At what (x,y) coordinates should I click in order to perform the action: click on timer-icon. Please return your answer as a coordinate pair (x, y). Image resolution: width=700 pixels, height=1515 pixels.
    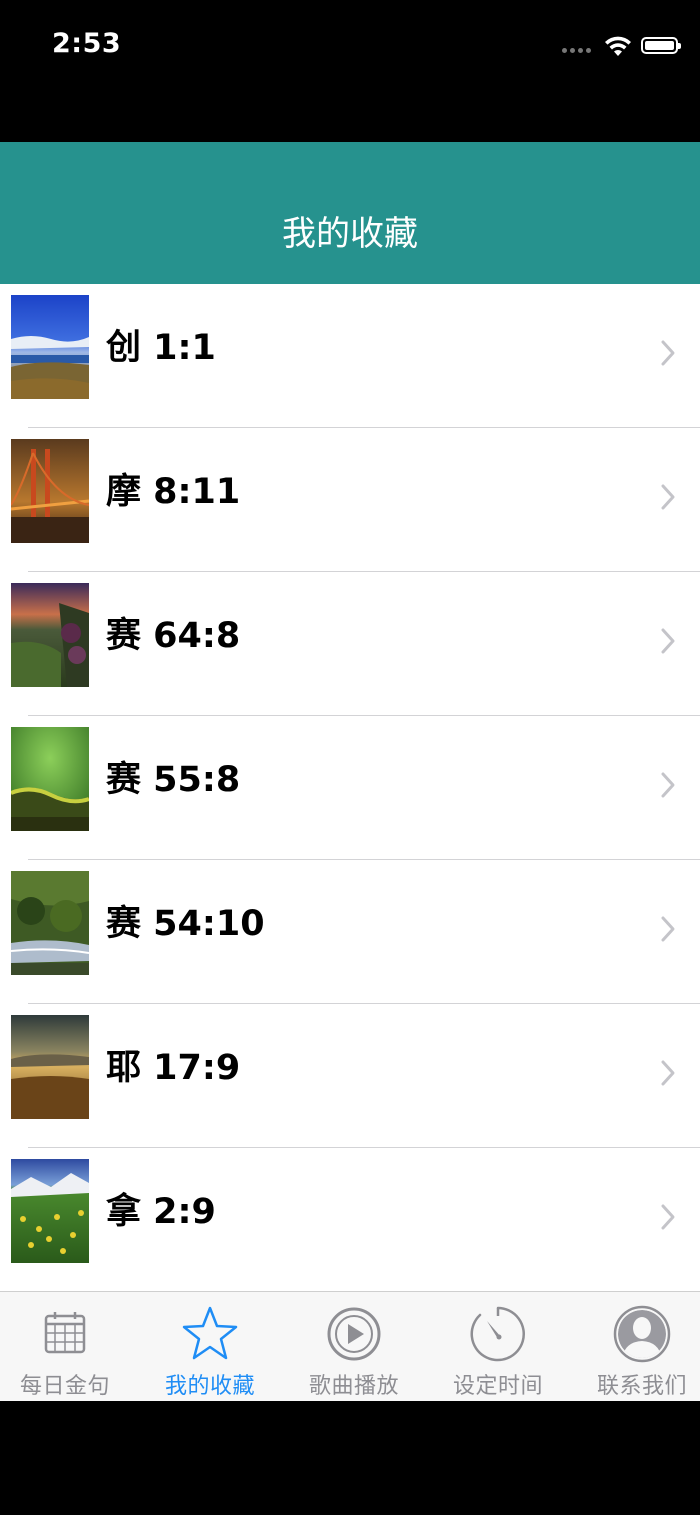
    Looking at the image, I should click on (498, 1334).